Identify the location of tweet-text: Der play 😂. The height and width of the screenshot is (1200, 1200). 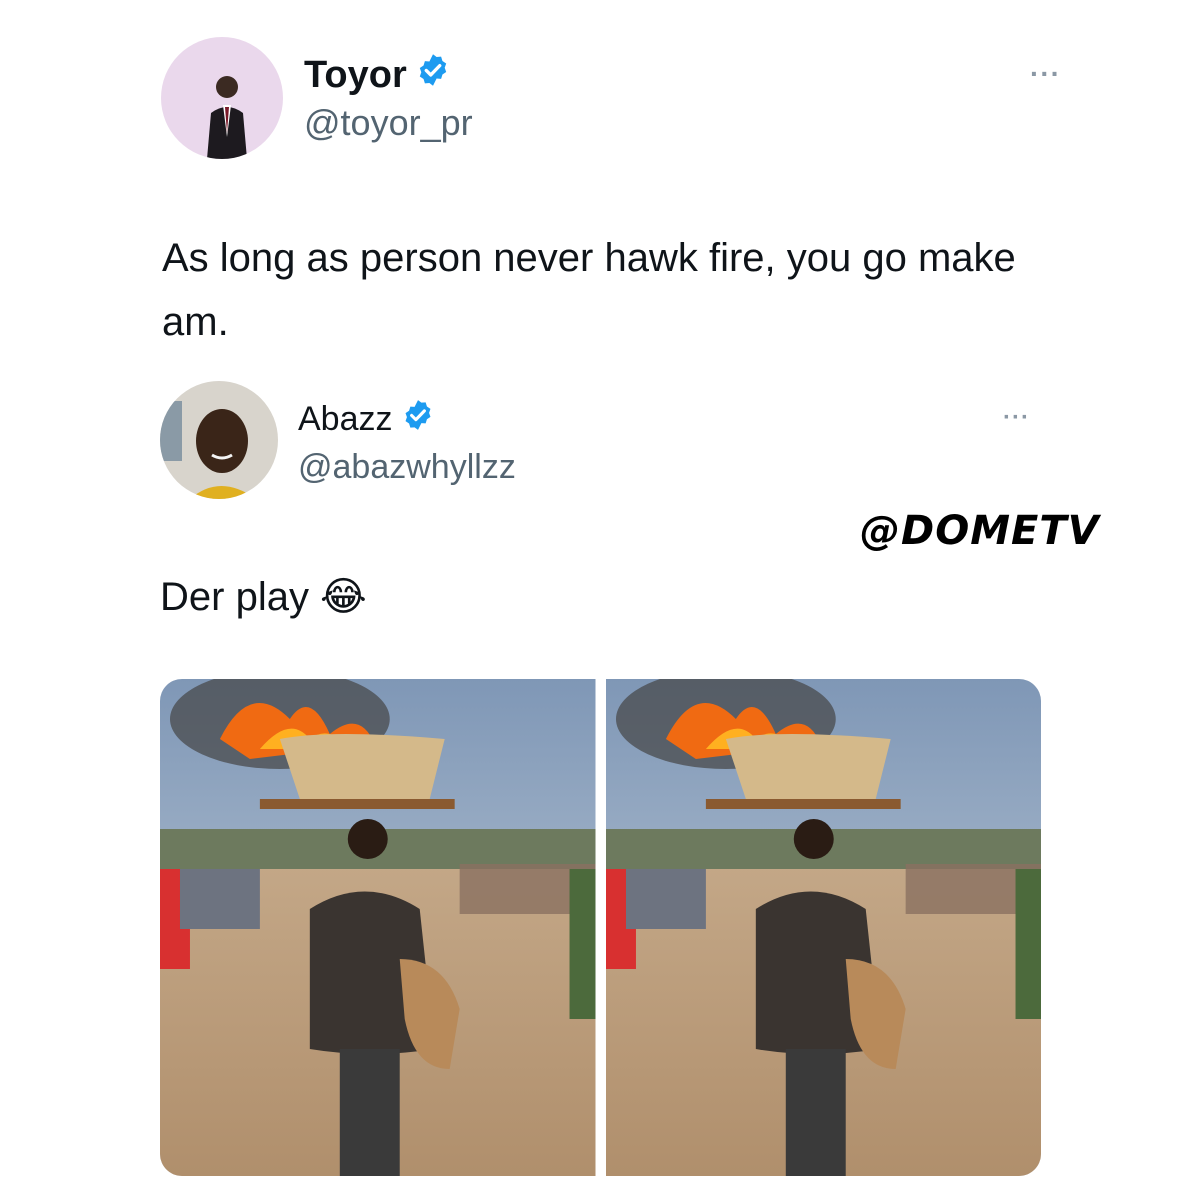
(263, 597).